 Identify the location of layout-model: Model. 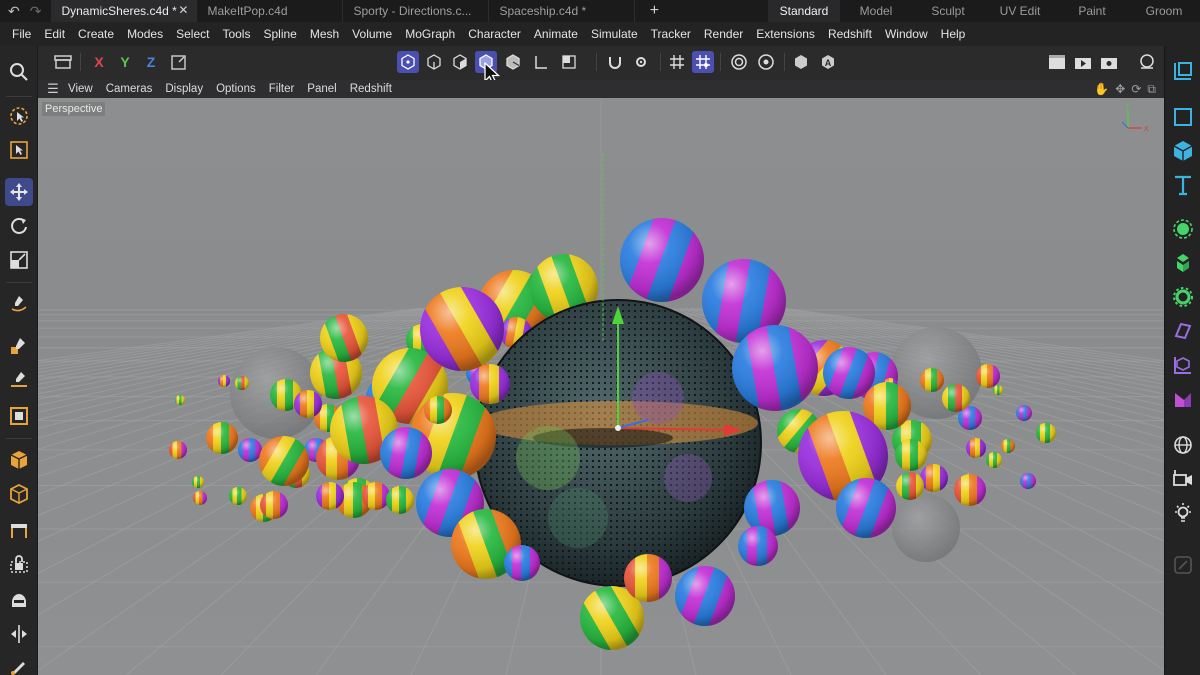
(876, 11).